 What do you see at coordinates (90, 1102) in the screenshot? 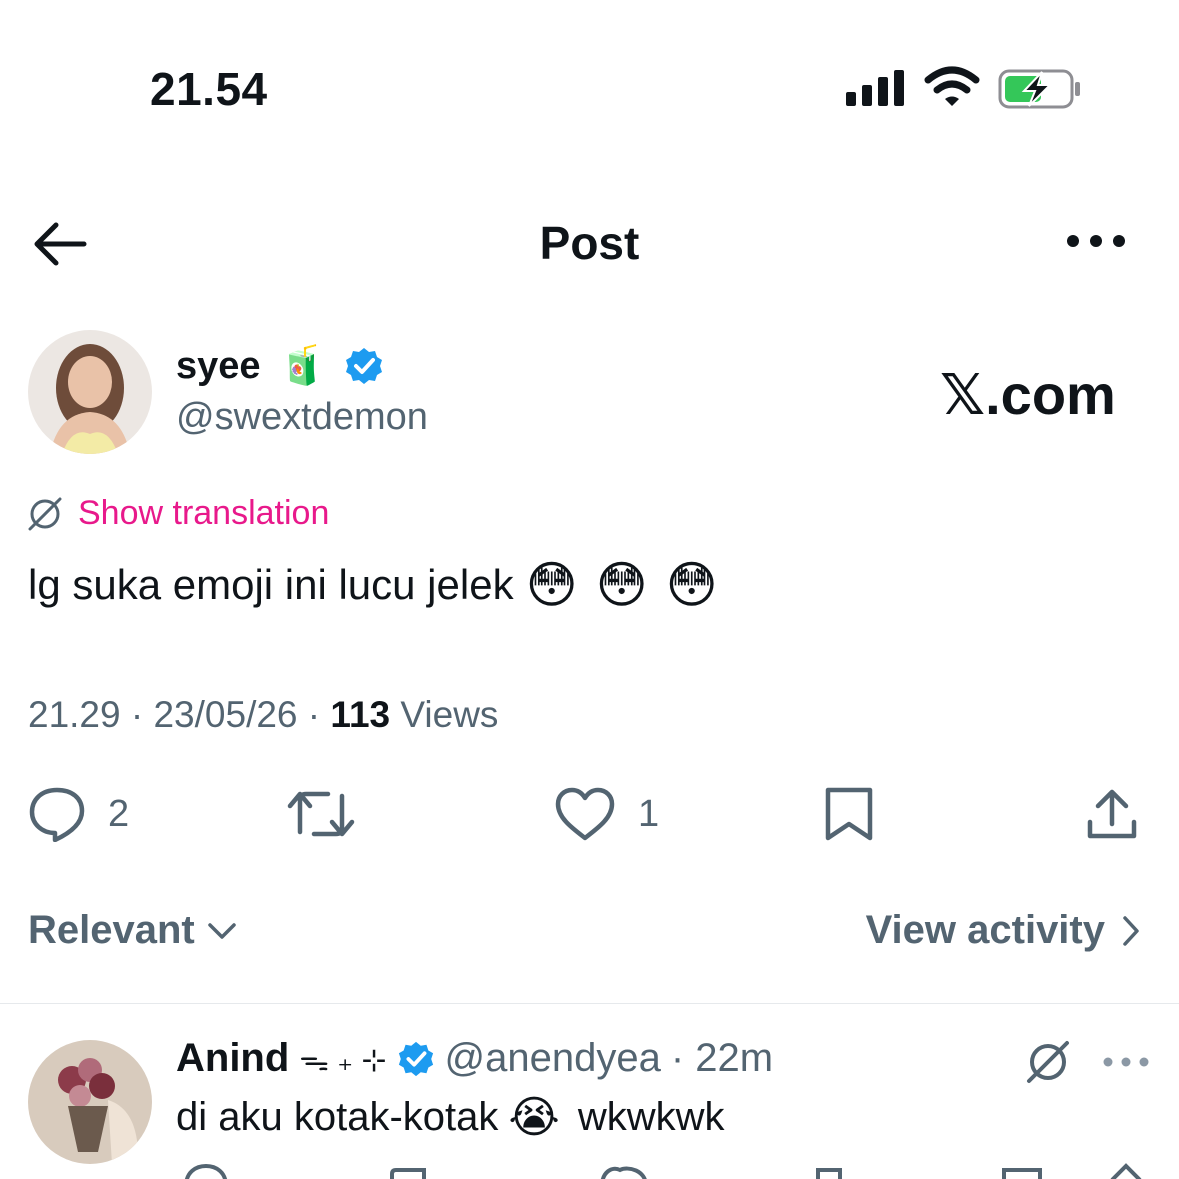
I see `reply-author-avatar` at bounding box center [90, 1102].